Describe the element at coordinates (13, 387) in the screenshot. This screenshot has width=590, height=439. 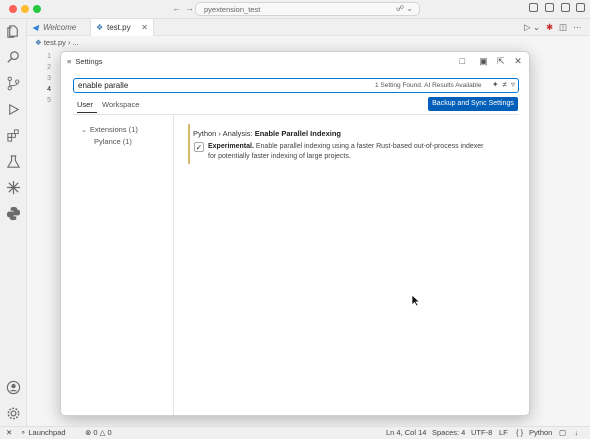
I see `account-icon` at that location.